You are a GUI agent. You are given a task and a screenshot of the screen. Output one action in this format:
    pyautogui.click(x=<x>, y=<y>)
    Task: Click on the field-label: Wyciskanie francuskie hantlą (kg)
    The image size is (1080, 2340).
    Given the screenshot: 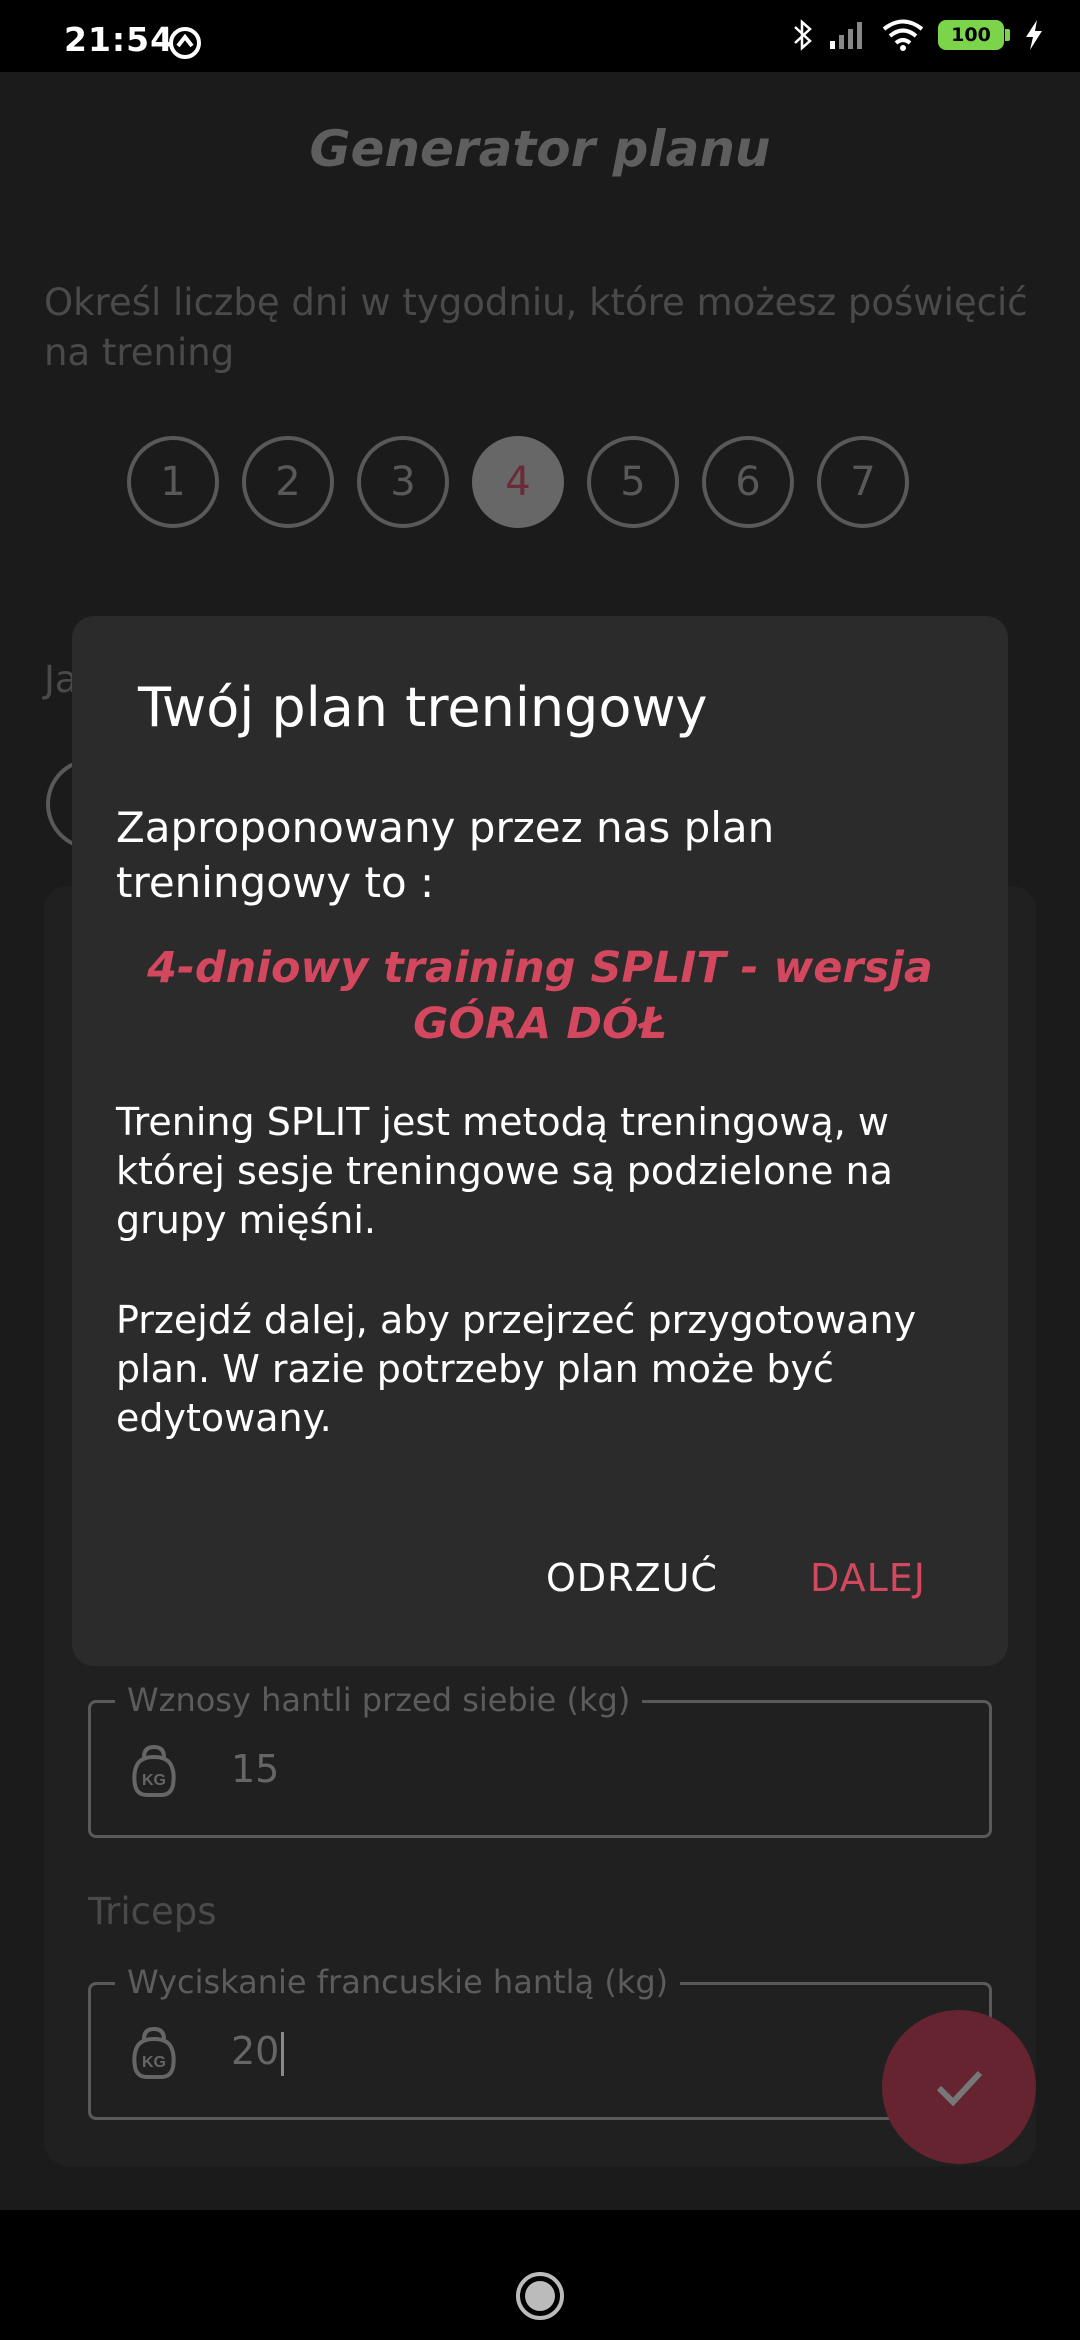 What is the action you would take?
    pyautogui.click(x=398, y=1982)
    